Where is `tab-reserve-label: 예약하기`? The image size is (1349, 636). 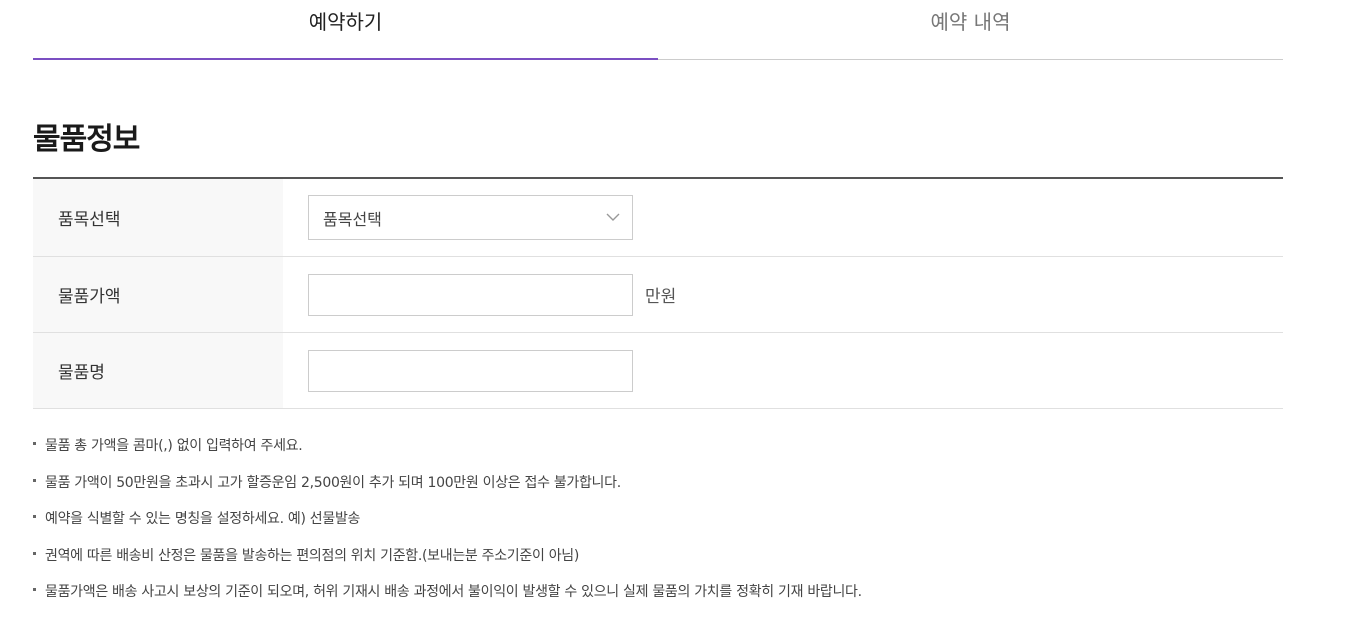
tab-reserve-label: 예약하기 is located at coordinates (345, 22).